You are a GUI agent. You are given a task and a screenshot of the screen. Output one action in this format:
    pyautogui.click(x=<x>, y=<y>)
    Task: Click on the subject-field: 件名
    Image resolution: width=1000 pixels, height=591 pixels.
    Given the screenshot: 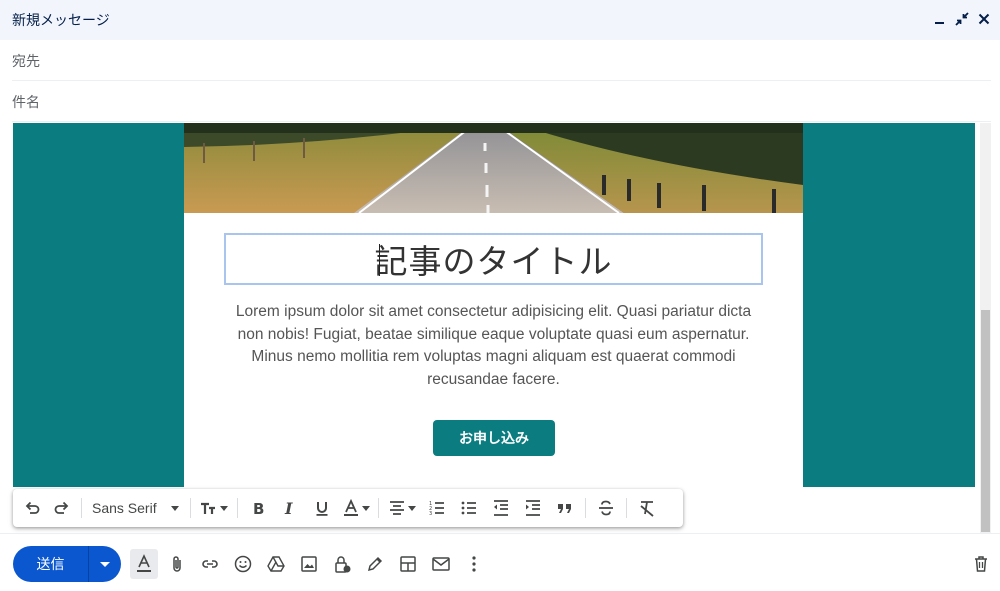 What is the action you would take?
    pyautogui.click(x=501, y=102)
    